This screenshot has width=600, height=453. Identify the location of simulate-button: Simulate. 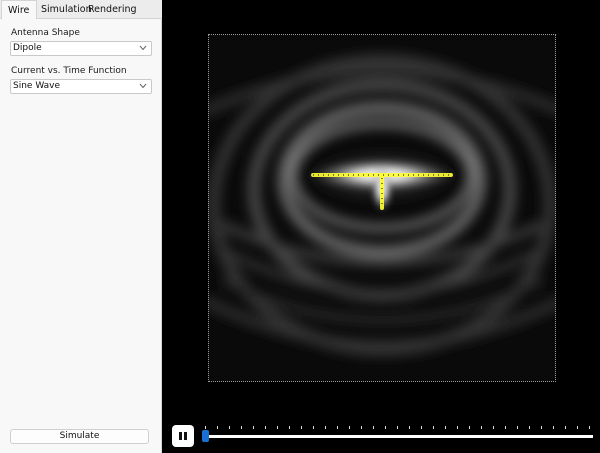
(79, 436).